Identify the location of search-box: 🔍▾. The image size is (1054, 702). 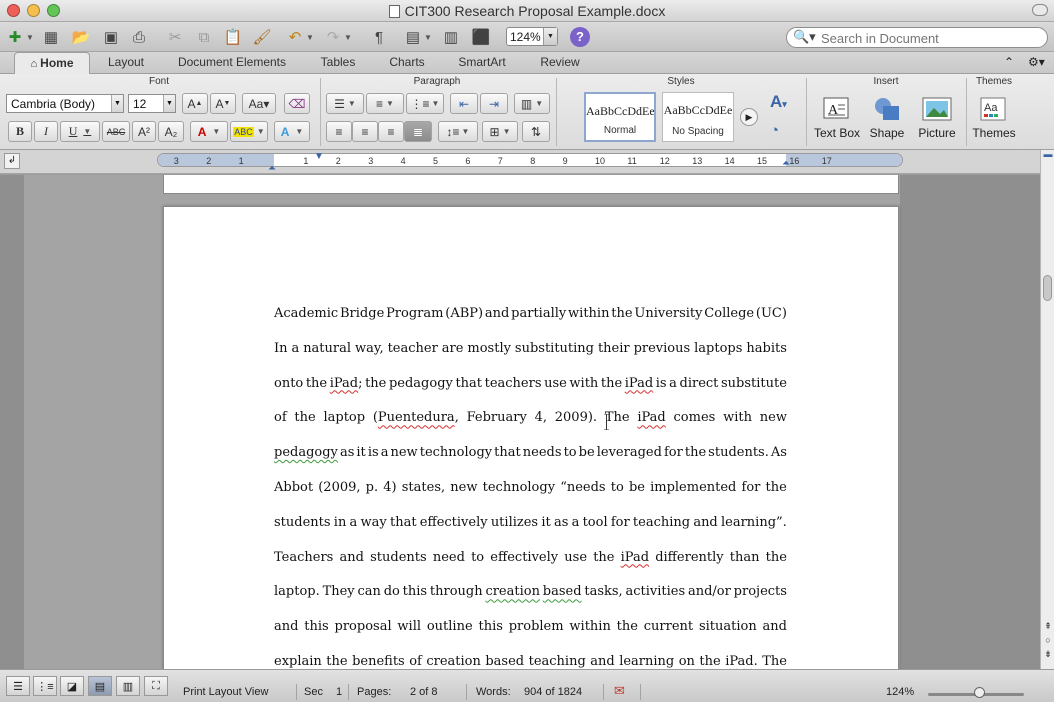
(917, 37).